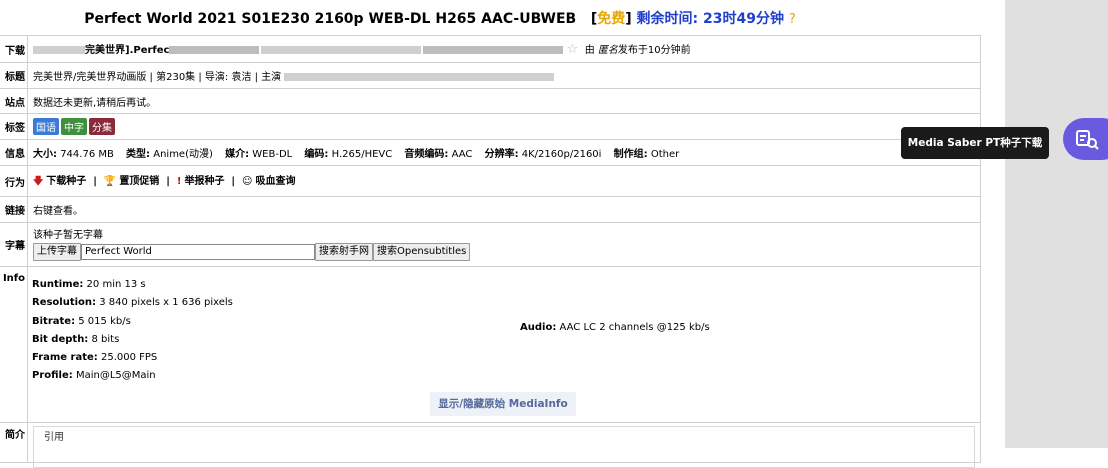  Describe the element at coordinates (237, 154) in the screenshot. I see `medium-label: 媒介:` at that location.